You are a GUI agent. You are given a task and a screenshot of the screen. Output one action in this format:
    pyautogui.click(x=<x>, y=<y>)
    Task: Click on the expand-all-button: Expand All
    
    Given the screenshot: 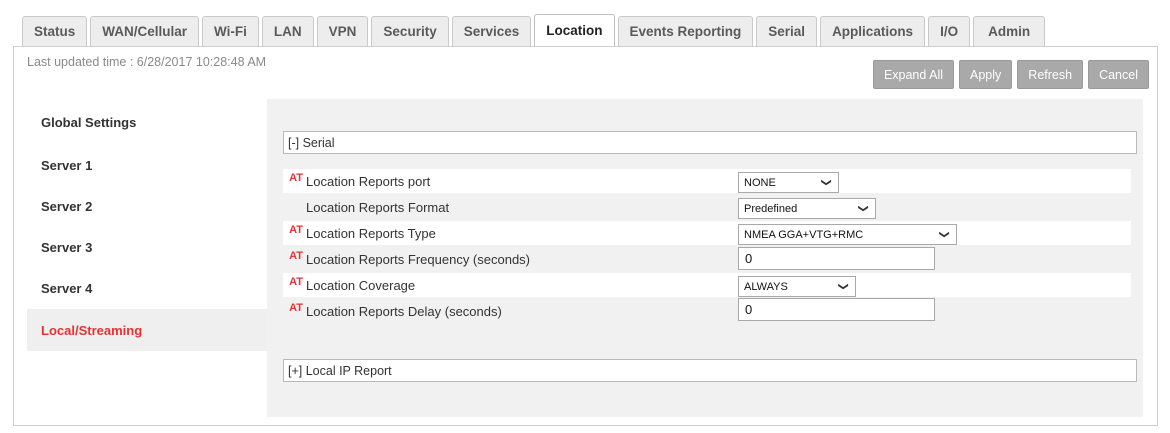 What is the action you would take?
    pyautogui.click(x=913, y=74)
    